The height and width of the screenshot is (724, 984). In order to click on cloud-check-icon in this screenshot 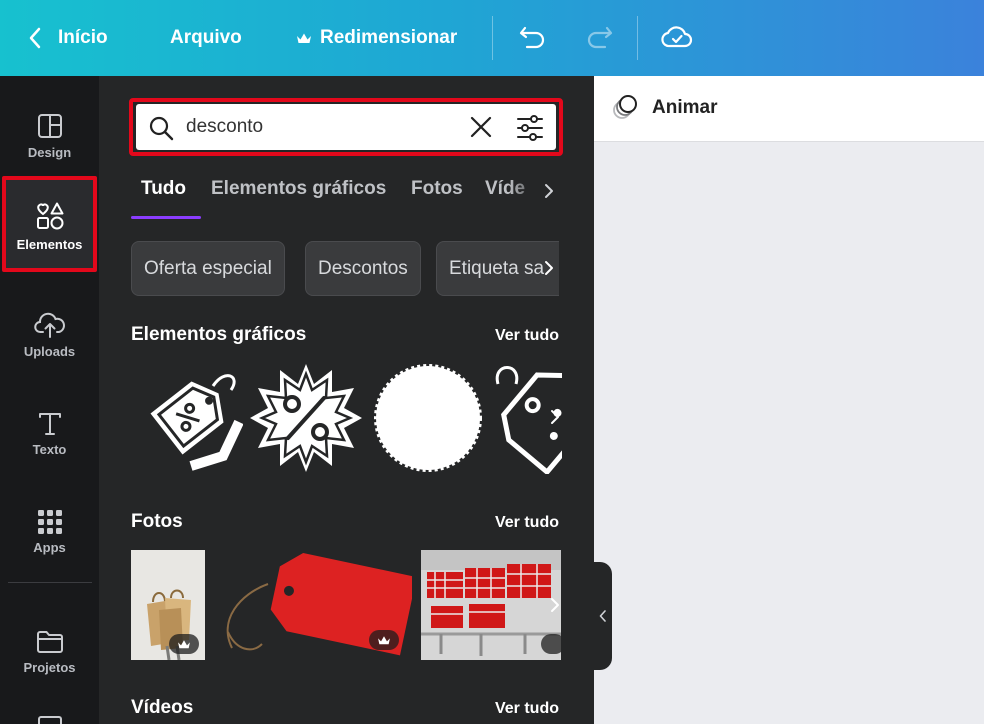, I will do `click(677, 37)`.